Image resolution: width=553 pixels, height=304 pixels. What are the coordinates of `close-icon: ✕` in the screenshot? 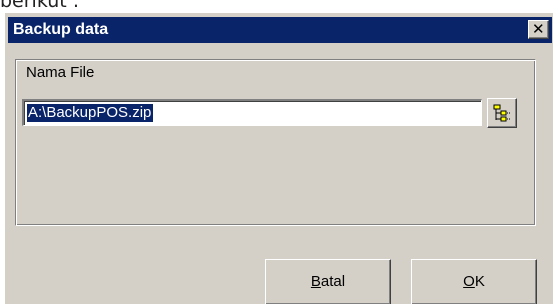 It's located at (538, 29).